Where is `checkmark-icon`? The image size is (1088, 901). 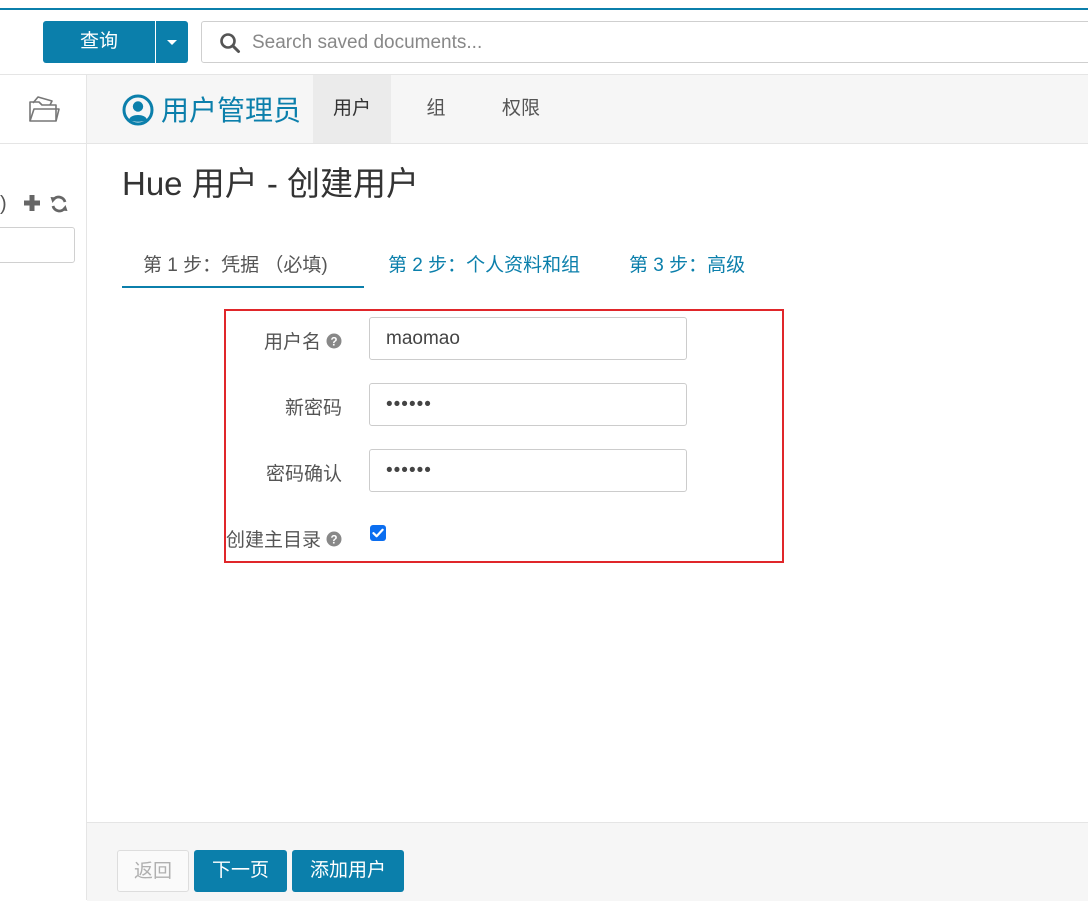 checkmark-icon is located at coordinates (378, 533).